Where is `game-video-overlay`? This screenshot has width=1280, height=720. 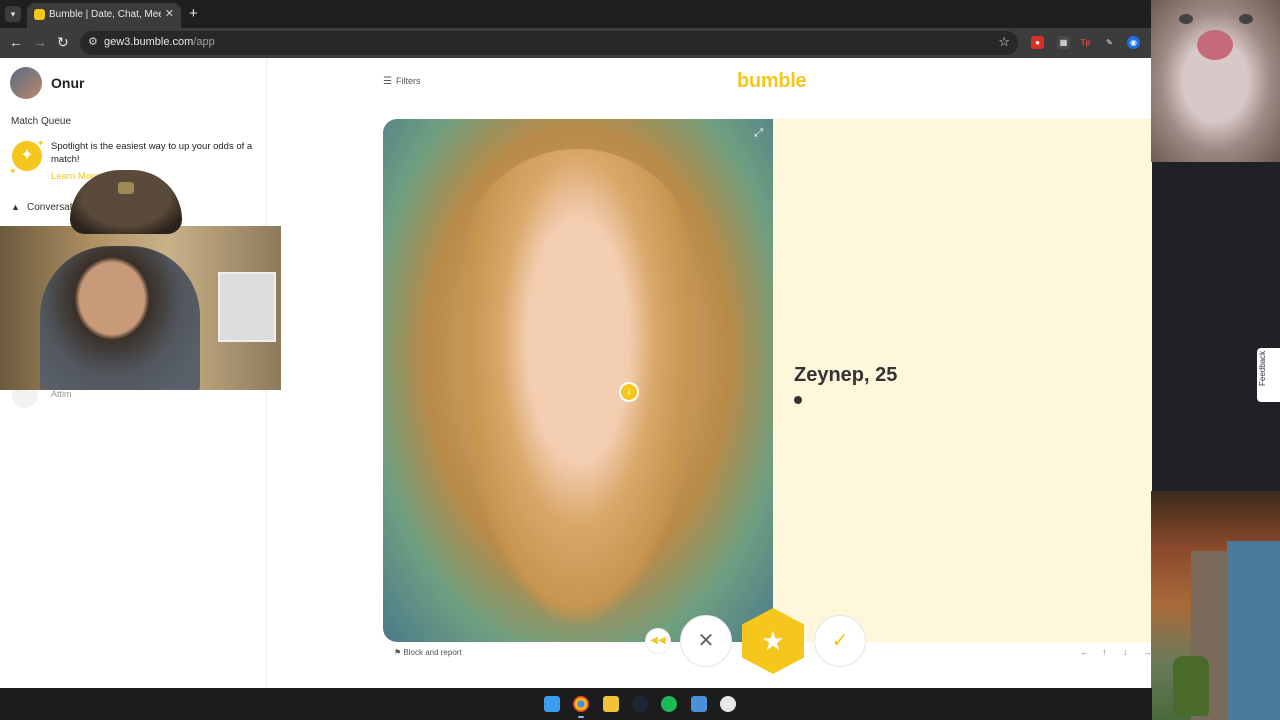
game-video-overlay is located at coordinates (1215, 605).